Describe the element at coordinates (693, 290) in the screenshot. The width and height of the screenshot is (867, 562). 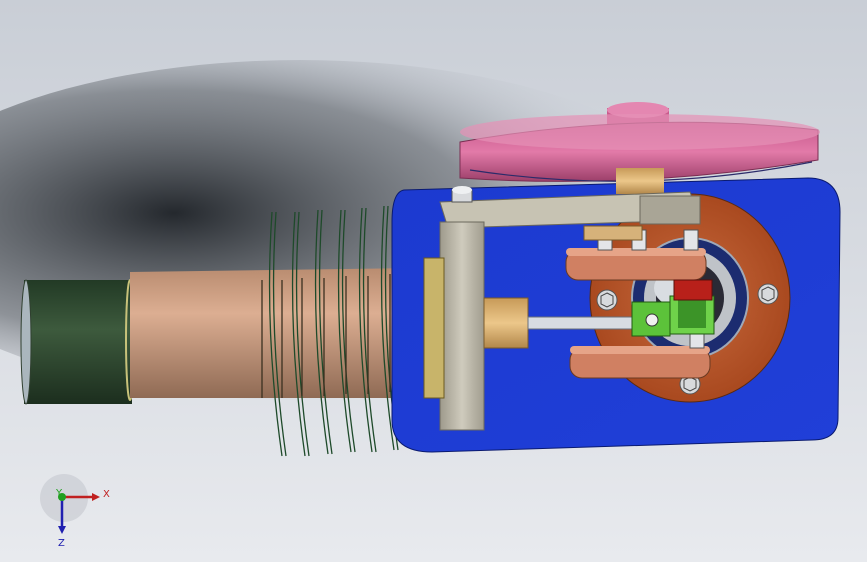
I see `red-block` at that location.